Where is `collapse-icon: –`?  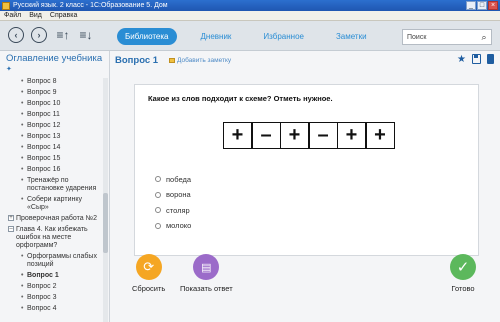
collapse-icon: – is located at coordinates (11, 229).